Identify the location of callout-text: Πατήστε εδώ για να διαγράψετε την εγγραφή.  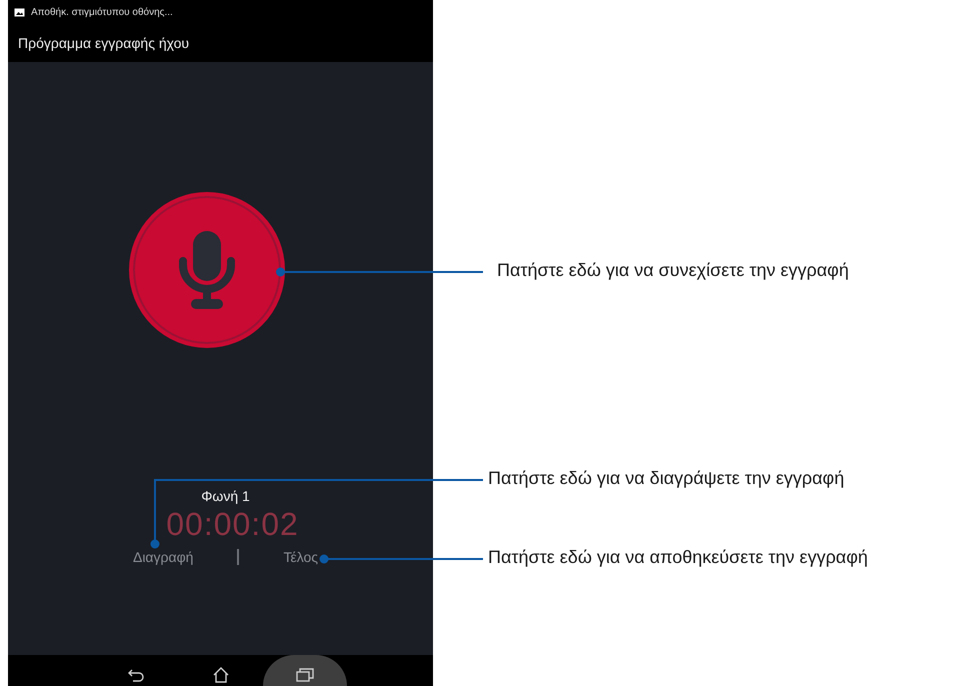
(666, 478).